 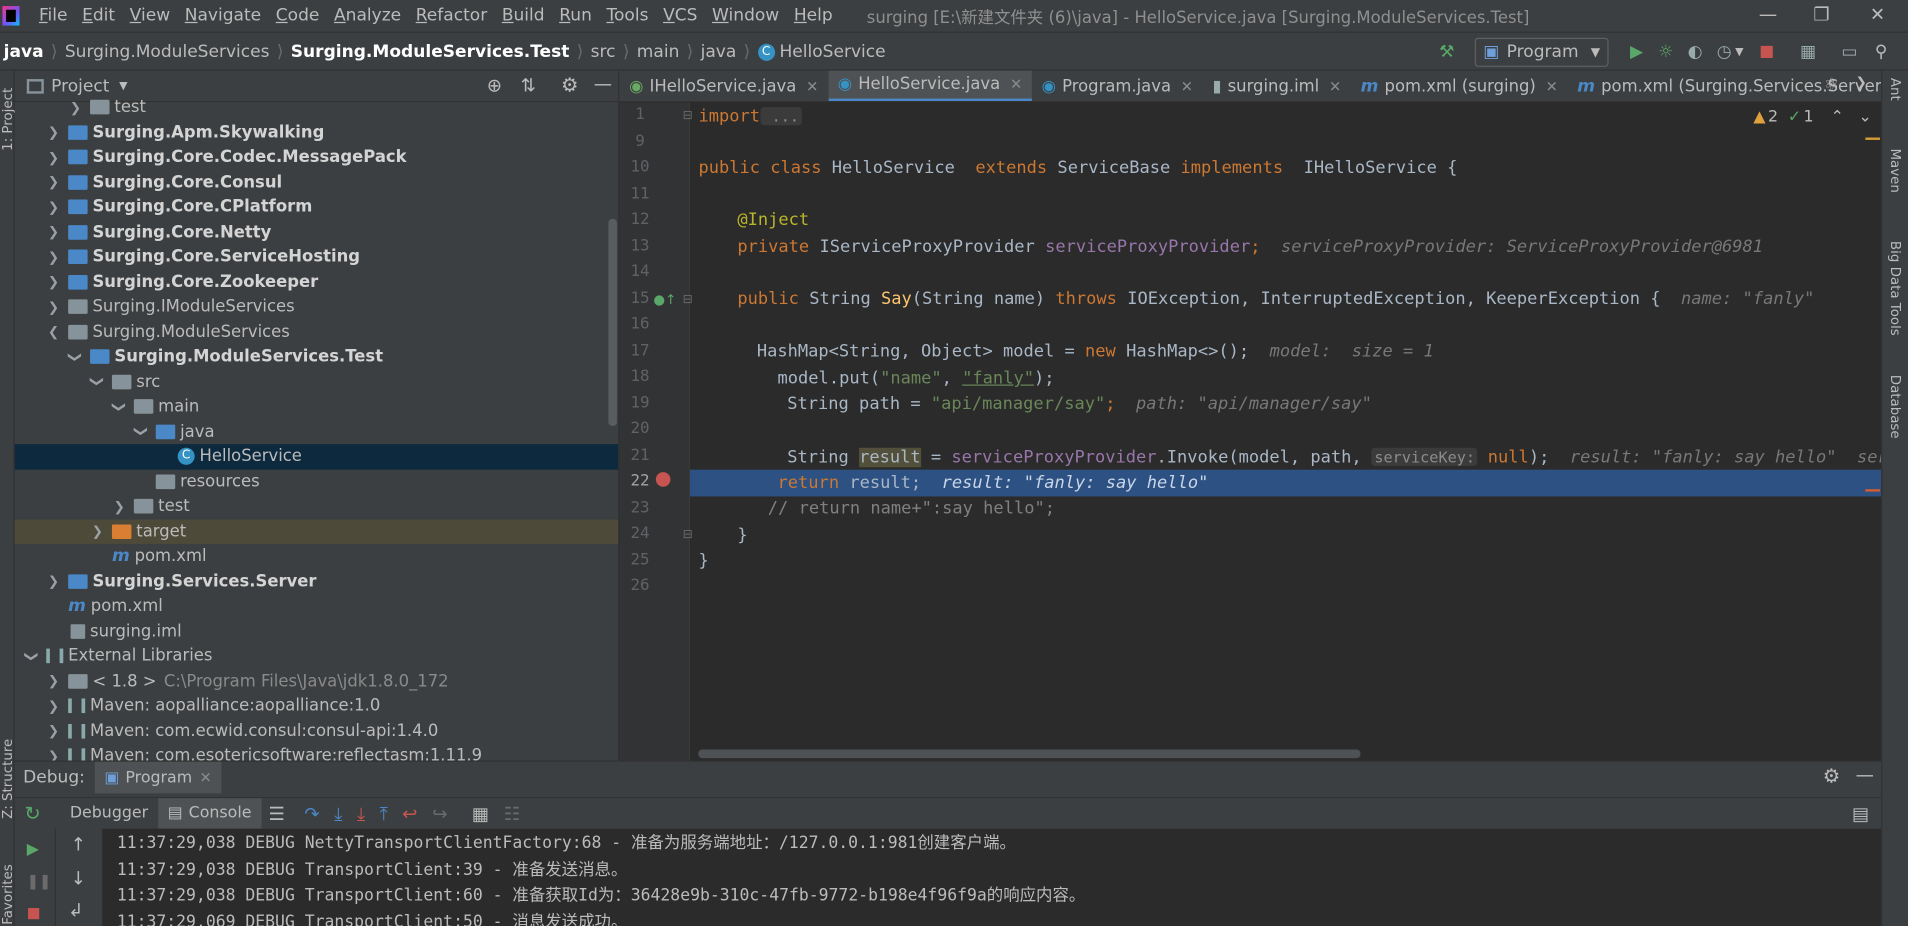 I want to click on tree-item: ❮ Surging.ModuleServices, so click(x=317, y=331).